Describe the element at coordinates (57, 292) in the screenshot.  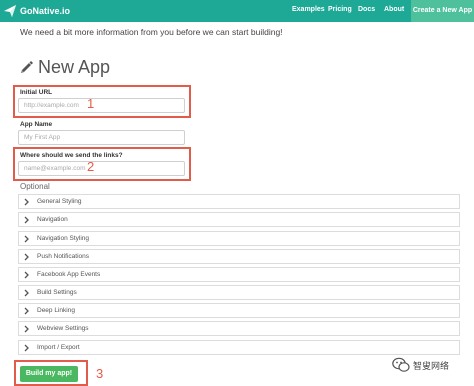
I see `section-label: Build Settings` at that location.